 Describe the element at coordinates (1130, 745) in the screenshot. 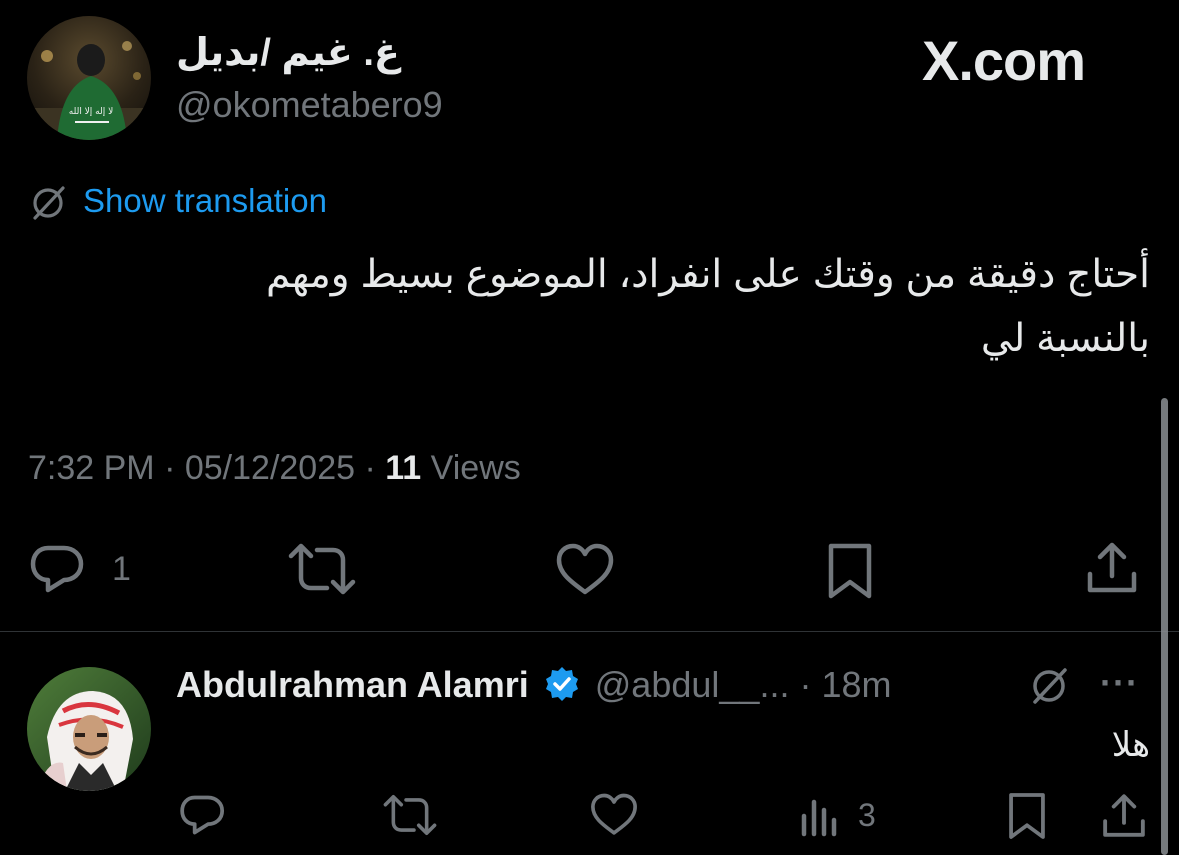

I see `reply-text: هلا` at that location.